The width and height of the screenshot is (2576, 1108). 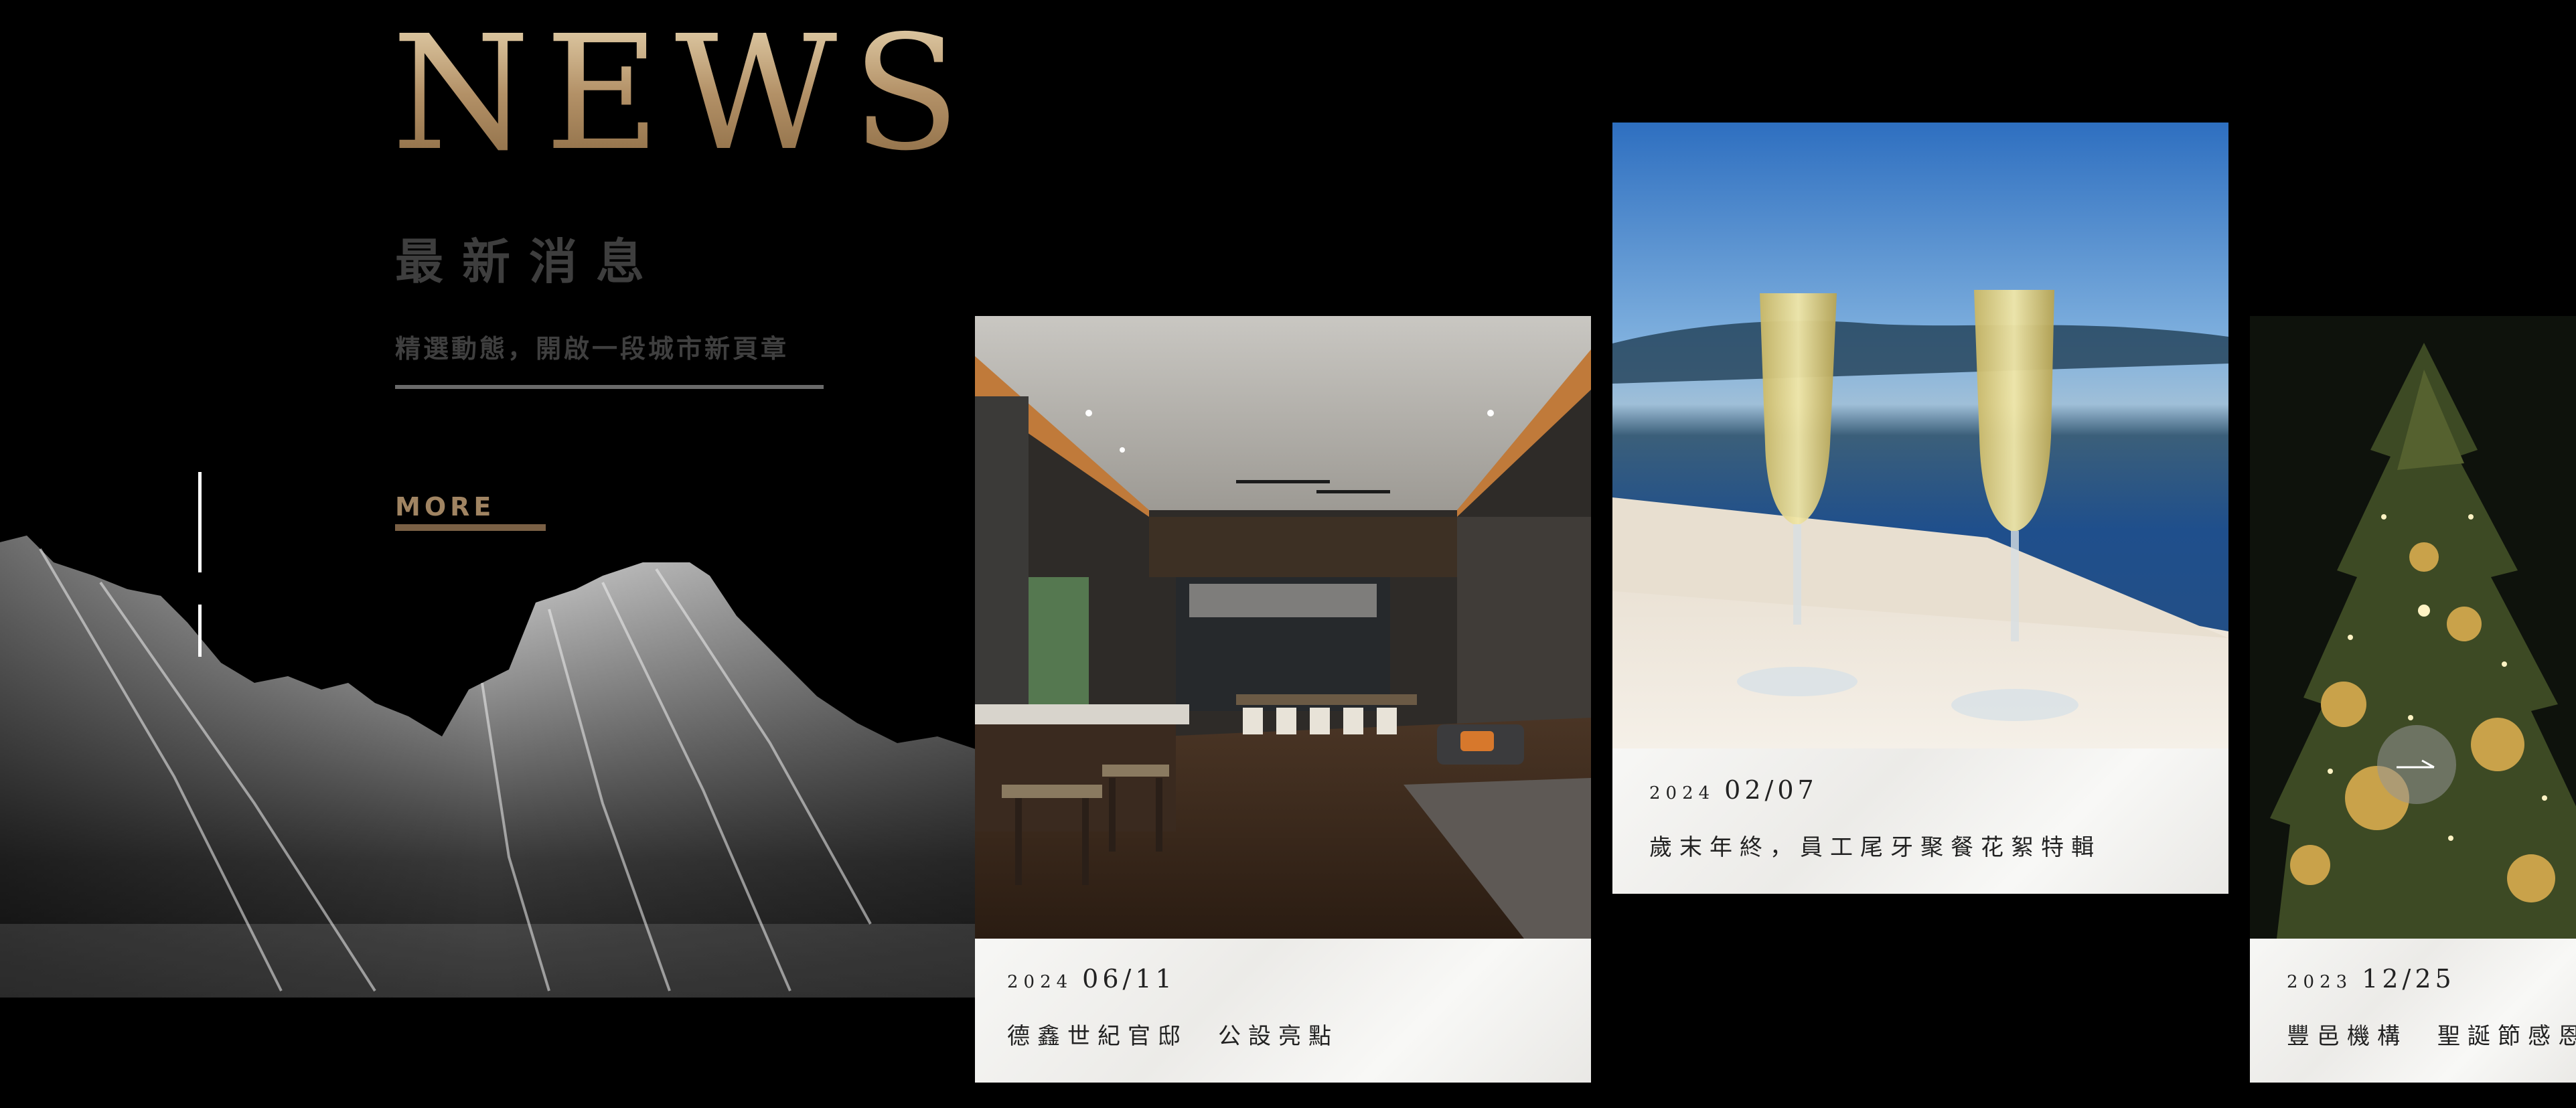 What do you see at coordinates (470, 527) in the screenshot?
I see `more-link-underline` at bounding box center [470, 527].